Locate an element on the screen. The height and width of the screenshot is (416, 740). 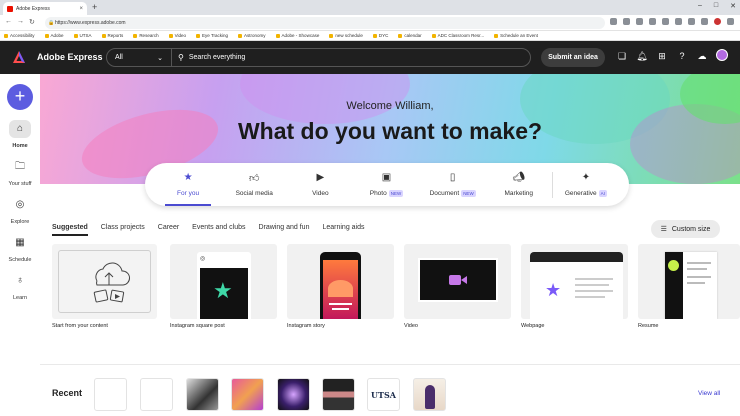
new-badge: NEW is located at coordinates (396, 193).